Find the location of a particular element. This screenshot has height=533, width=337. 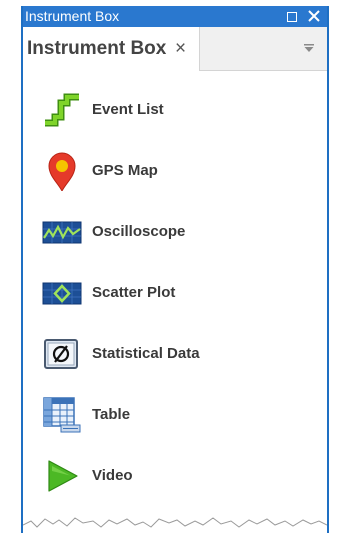

tab-label: Instrument Box is located at coordinates (97, 48).